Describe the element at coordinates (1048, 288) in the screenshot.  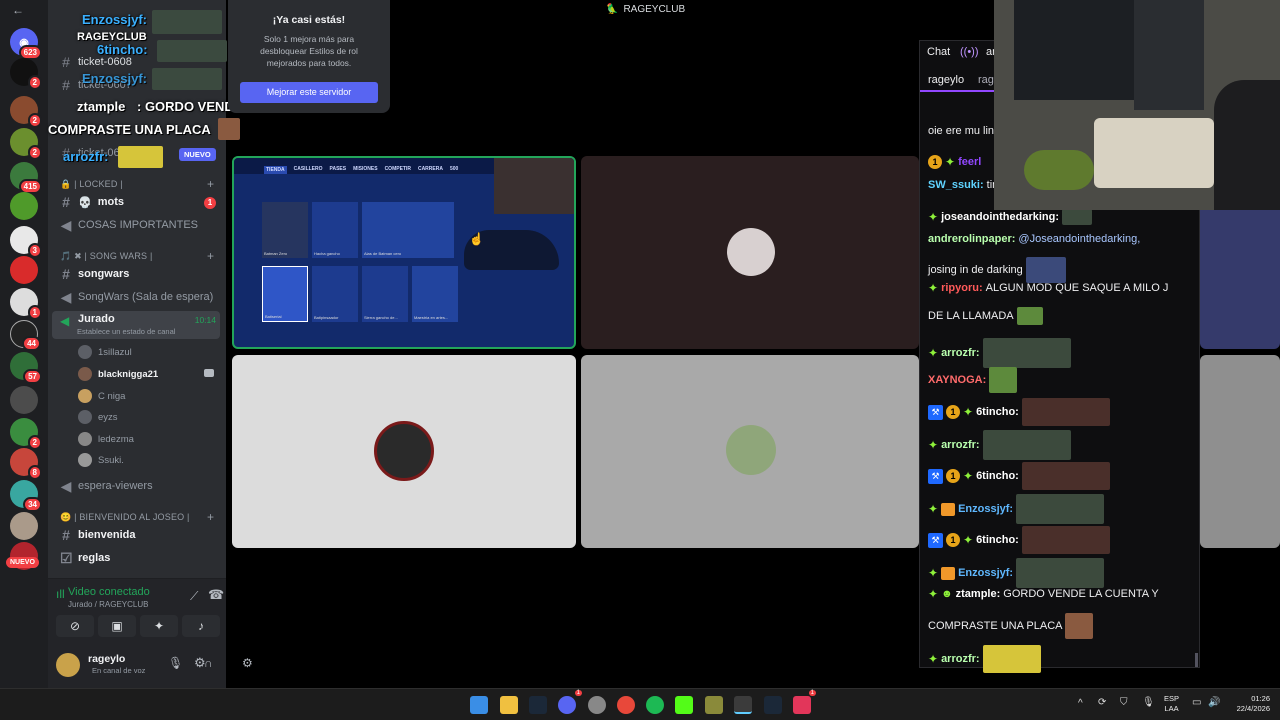
I see `chat-message: ✦ ripyoru: ALGUN MOD QUE SAQUE A MILO J` at that location.